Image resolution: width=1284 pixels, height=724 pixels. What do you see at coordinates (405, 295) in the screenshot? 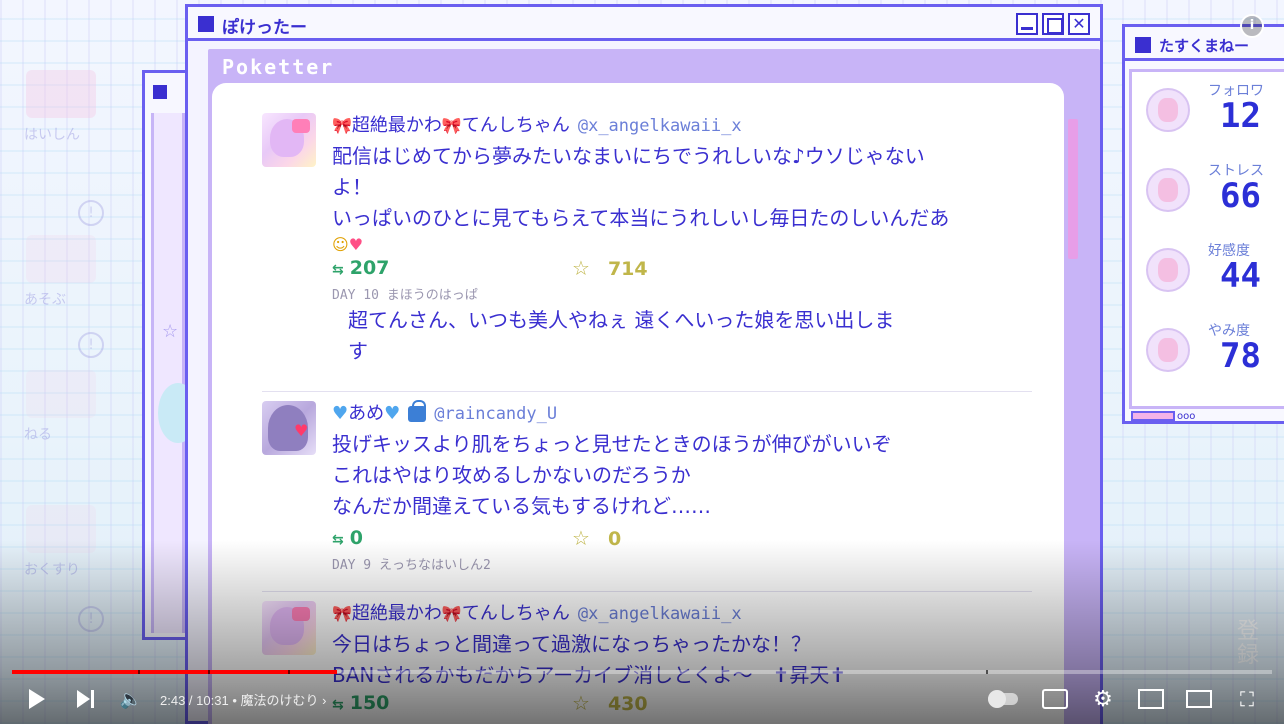
I see `post-day: DAY 10 まほうのはっぱ` at bounding box center [405, 295].